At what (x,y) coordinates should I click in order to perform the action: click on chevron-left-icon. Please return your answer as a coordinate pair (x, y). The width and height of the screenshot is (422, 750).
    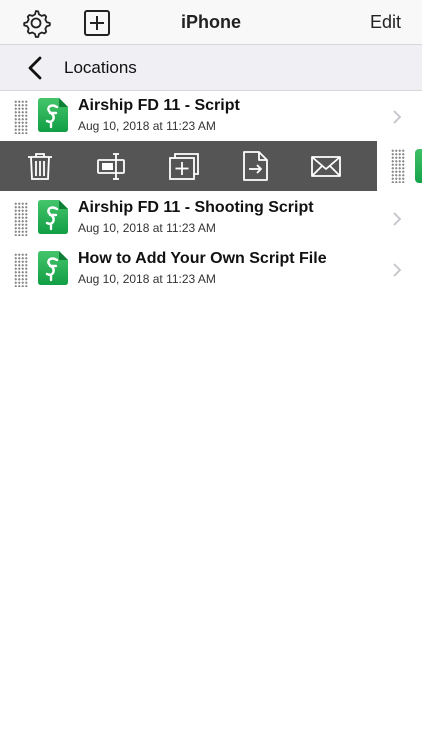
    Looking at the image, I should click on (36, 68).